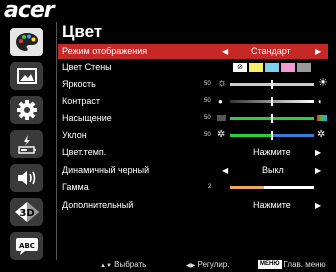 Image resolution: width=336 pixels, height=272 pixels. Describe the element at coordinates (272, 84) in the screenshot. I see `brightness-slider-thumb` at that location.